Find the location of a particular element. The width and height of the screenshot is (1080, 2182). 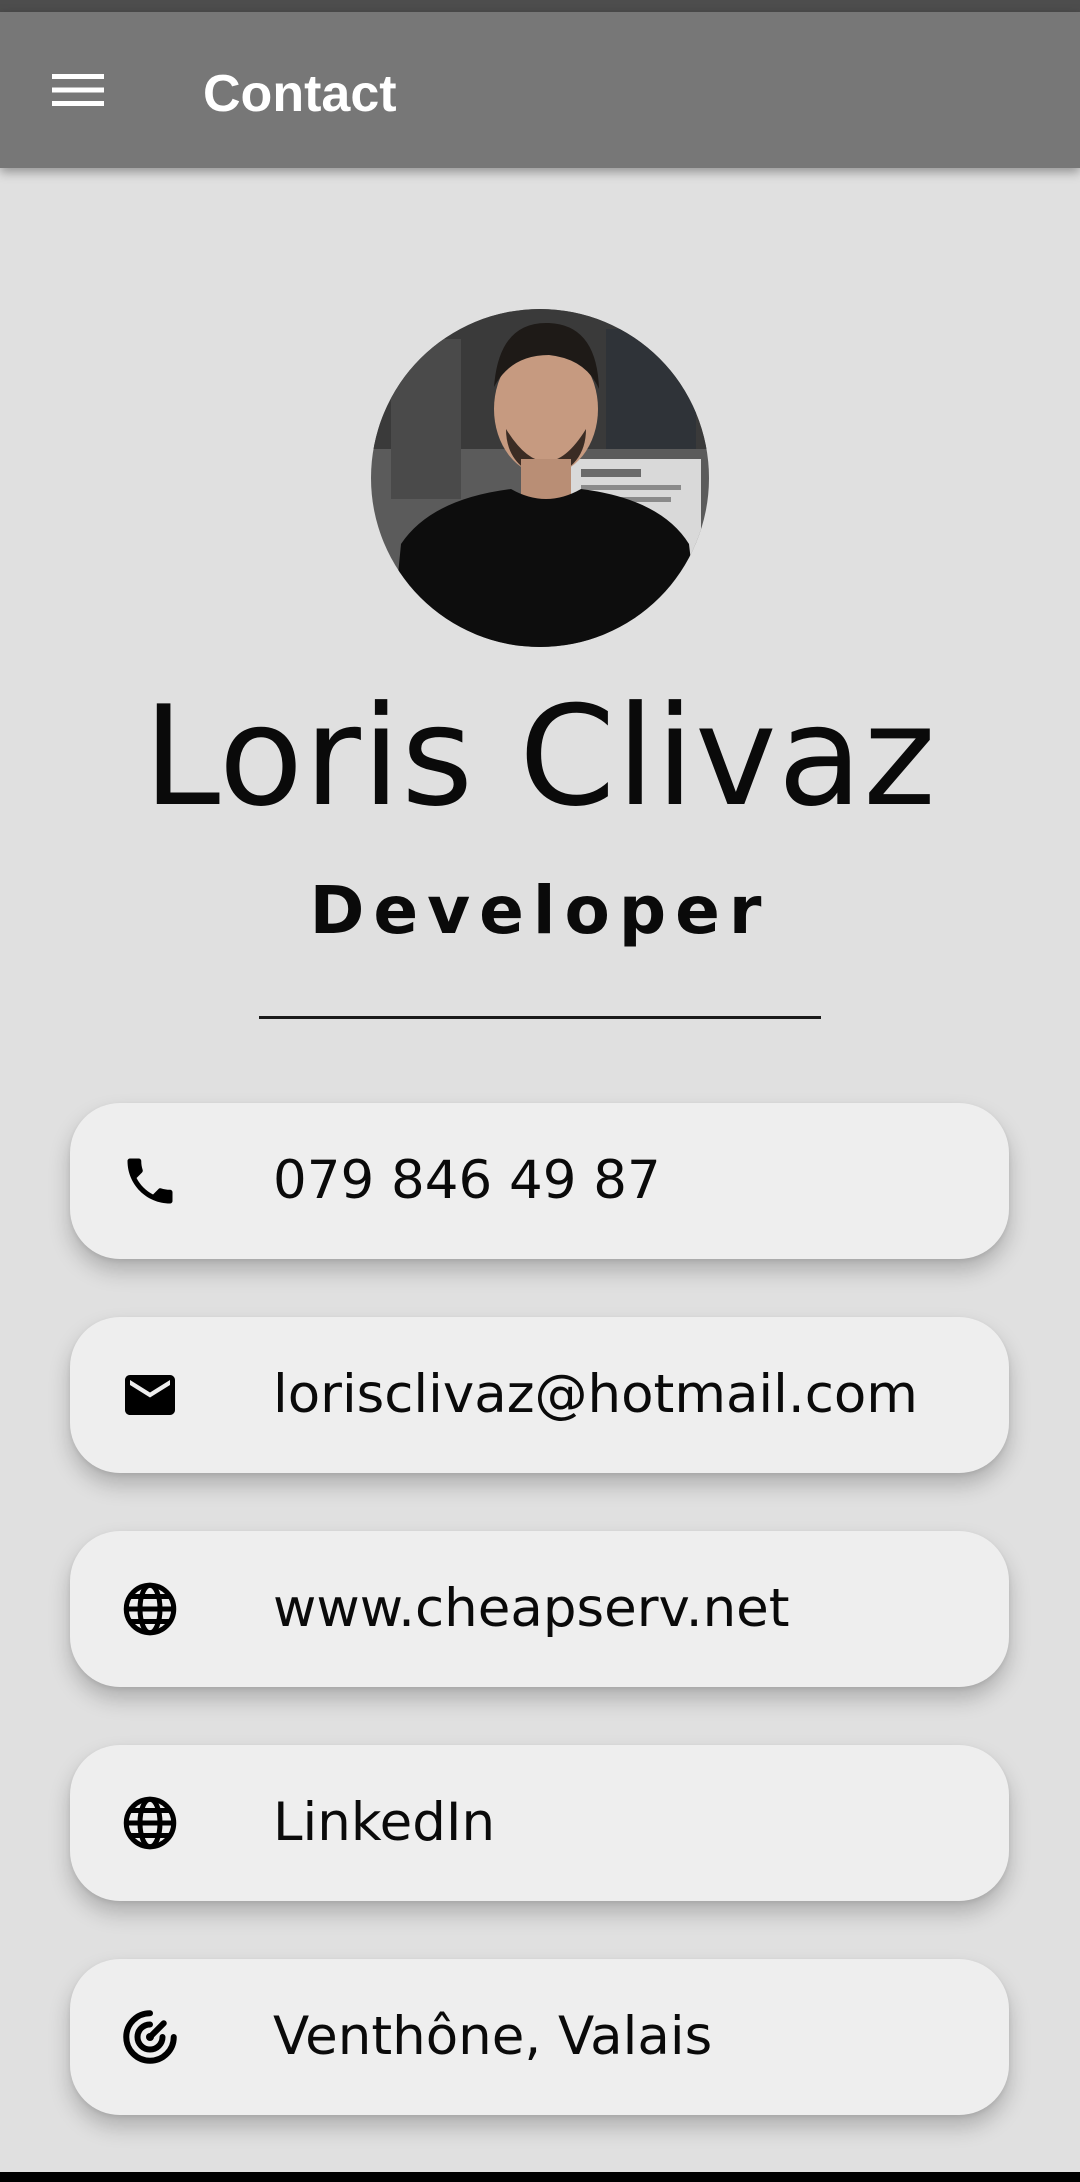

avatar is located at coordinates (540, 478).